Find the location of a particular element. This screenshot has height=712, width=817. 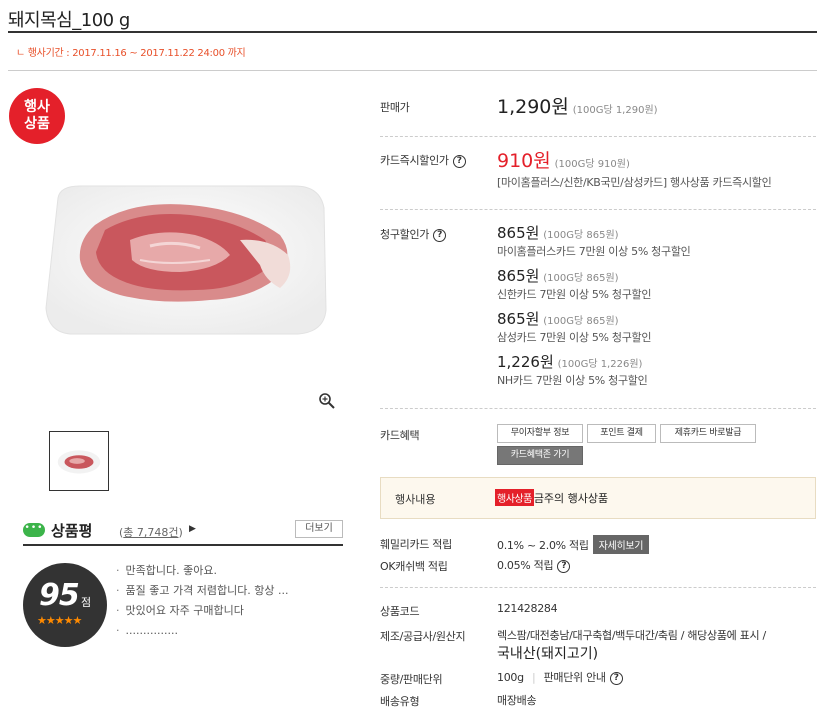

product-thumbnail is located at coordinates (79, 461).